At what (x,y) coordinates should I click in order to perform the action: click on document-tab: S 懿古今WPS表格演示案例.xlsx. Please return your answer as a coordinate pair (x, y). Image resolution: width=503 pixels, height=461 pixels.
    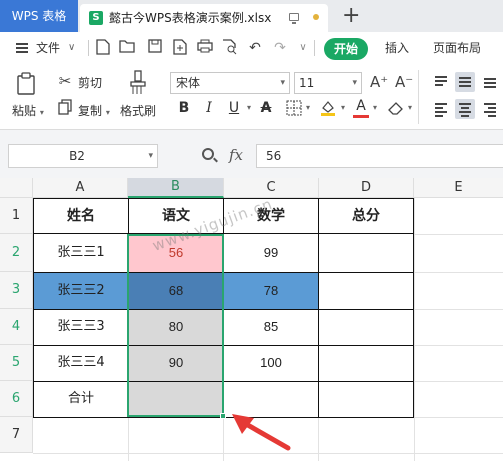
    Looking at the image, I should click on (204, 18).